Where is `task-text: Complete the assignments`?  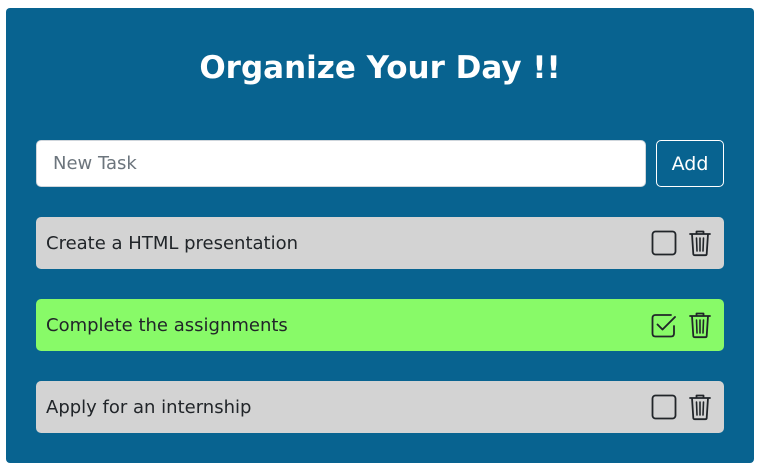
task-text: Complete the assignments is located at coordinates (167, 325).